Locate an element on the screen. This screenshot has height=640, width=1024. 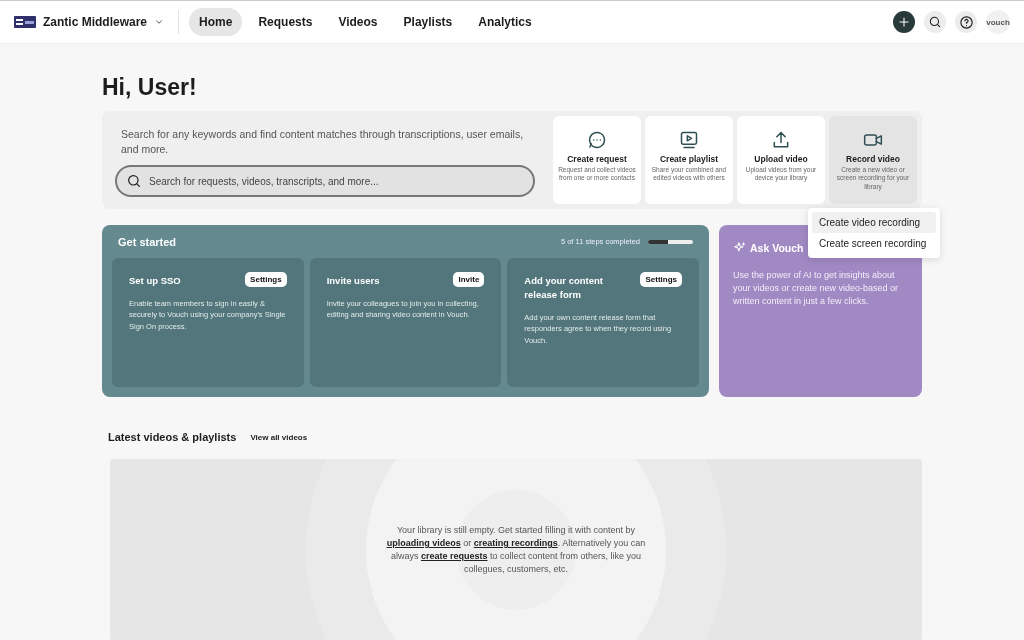
logo-icon is located at coordinates (25, 22).